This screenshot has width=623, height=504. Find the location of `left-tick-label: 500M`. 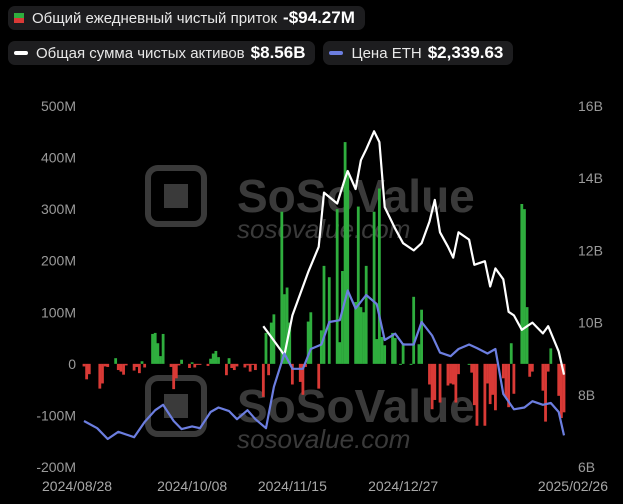

left-tick-label: 500M is located at coordinates (58, 106).